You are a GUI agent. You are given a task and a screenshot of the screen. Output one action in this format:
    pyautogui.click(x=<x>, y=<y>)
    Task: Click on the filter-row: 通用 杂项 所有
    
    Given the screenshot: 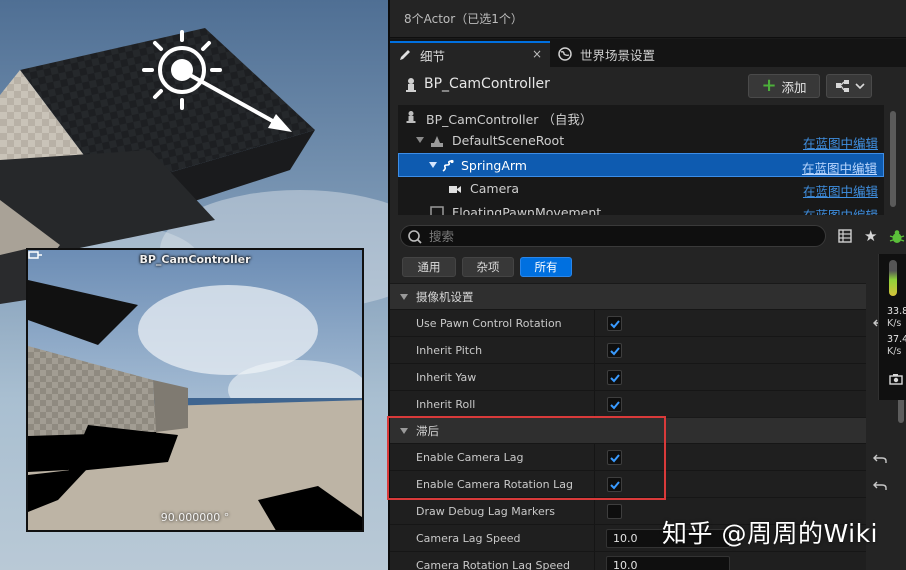 What is the action you would take?
    pyautogui.click(x=648, y=267)
    